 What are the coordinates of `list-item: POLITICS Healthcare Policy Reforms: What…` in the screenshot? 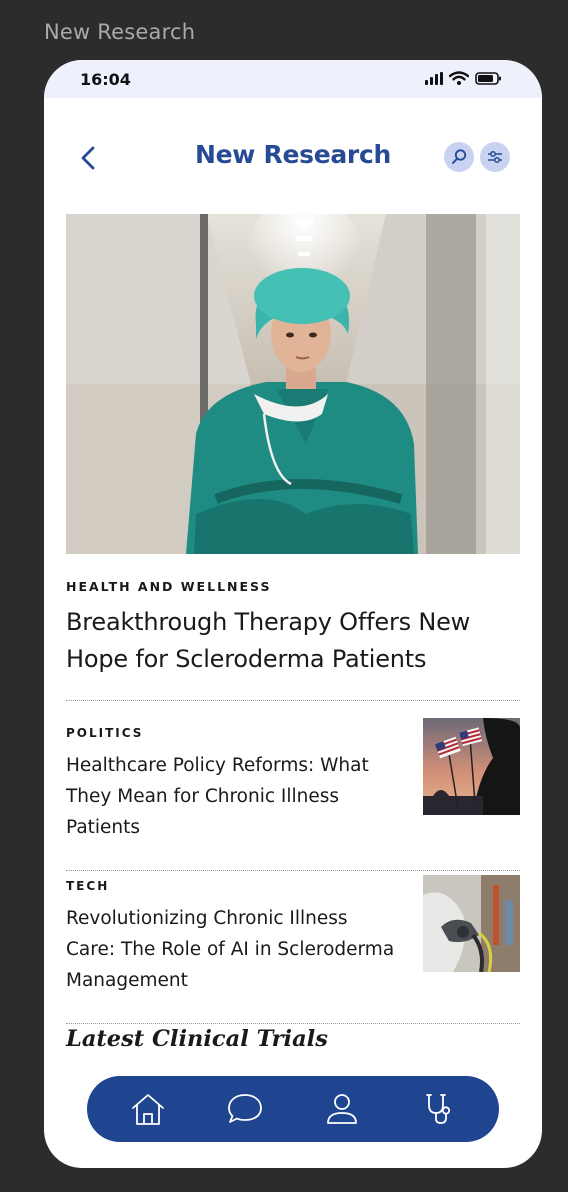 It's located at (293, 782).